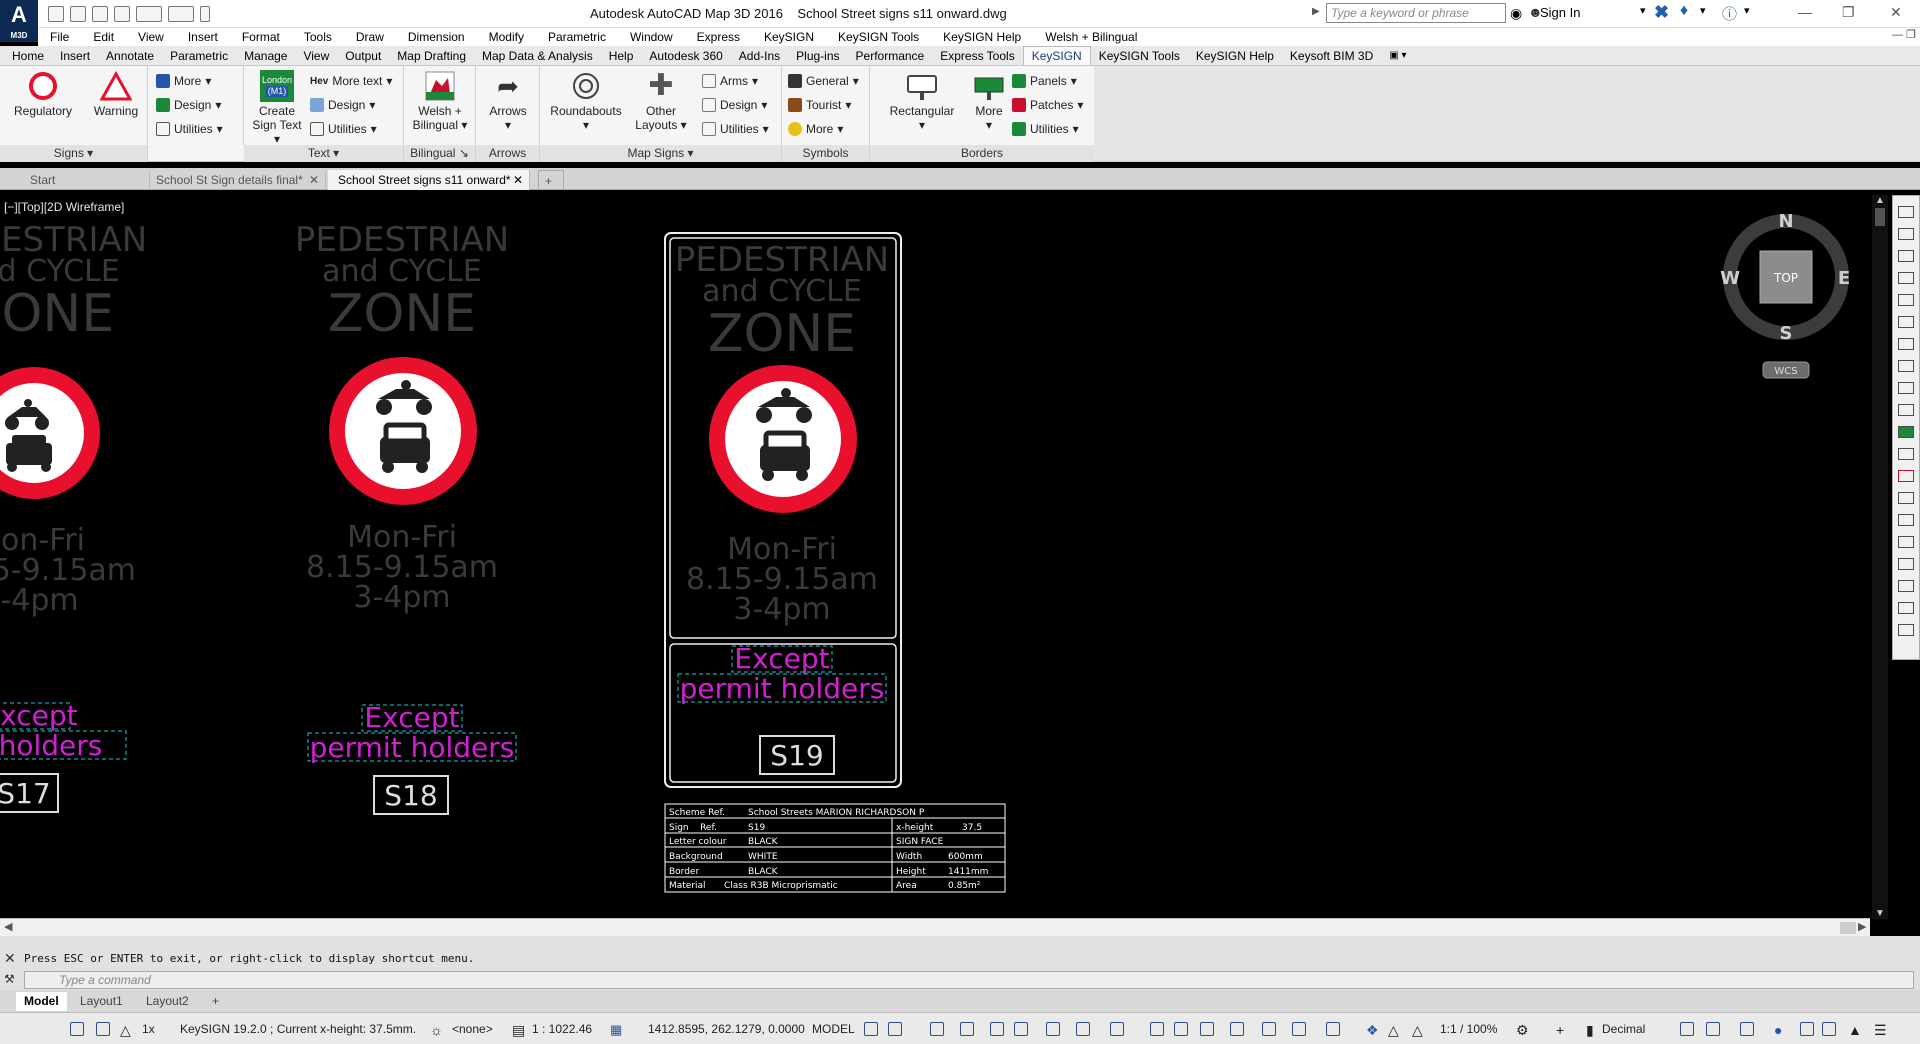 This screenshot has height=1044, width=1920. I want to click on selection-filter-icon, so click(1299, 1029).